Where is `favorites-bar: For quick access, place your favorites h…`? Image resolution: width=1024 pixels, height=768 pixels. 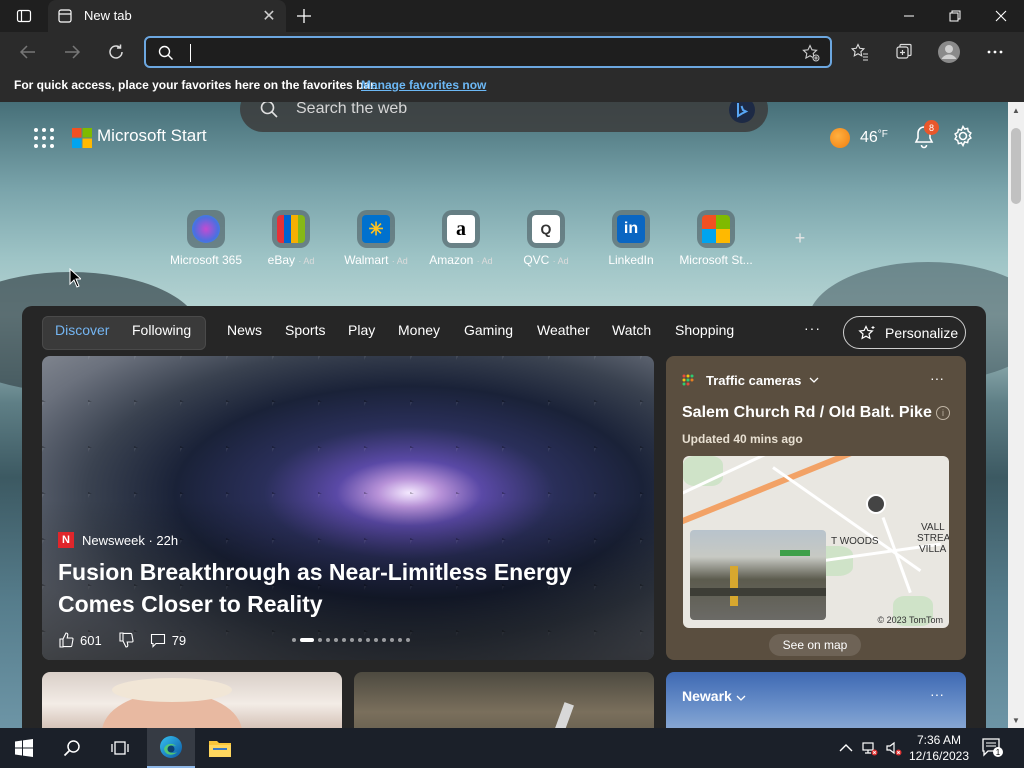
favorites-bar: For quick access, place your favorites h… is located at coordinates (512, 87).